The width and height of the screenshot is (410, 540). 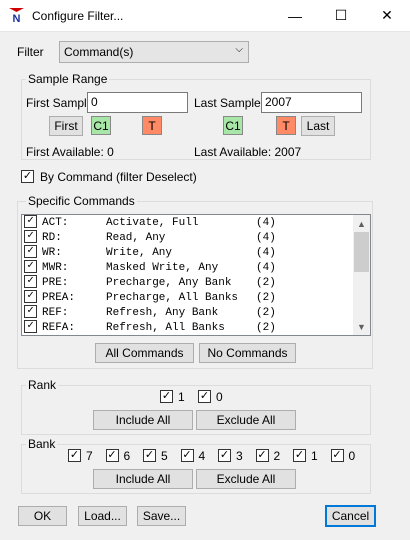 What do you see at coordinates (181, 397) in the screenshot?
I see `rank-1-label: 1` at bounding box center [181, 397].